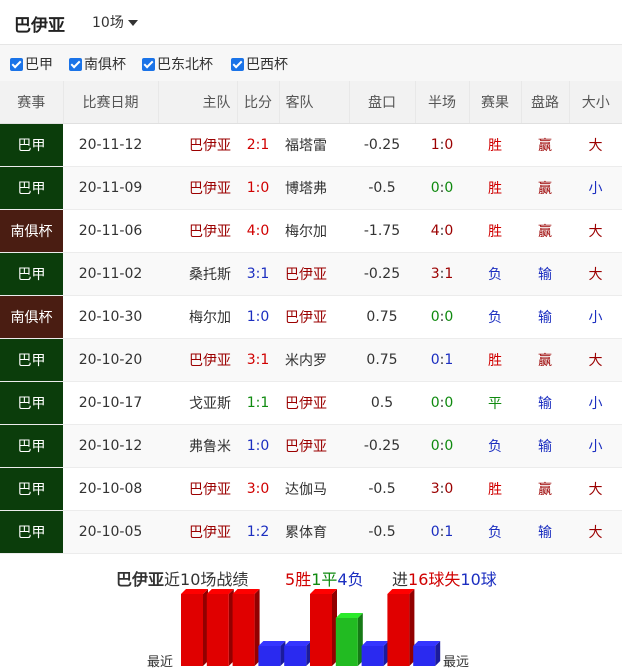 This screenshot has width=622, height=672. I want to click on away-team-cell: 福塔雷, so click(314, 145).